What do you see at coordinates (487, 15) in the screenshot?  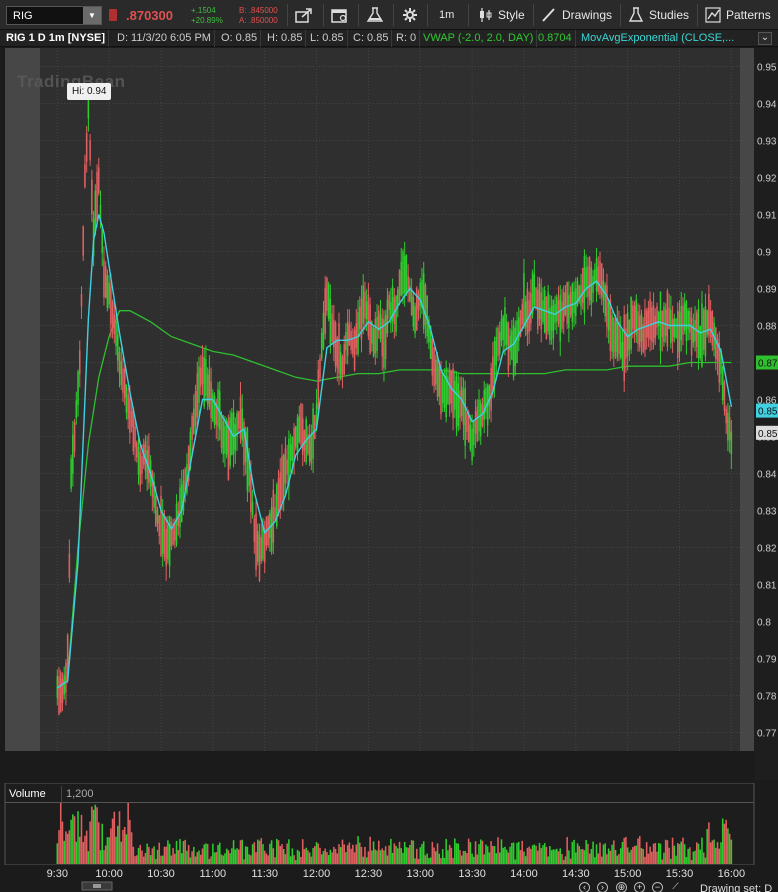 I see `candle-style-icon` at bounding box center [487, 15].